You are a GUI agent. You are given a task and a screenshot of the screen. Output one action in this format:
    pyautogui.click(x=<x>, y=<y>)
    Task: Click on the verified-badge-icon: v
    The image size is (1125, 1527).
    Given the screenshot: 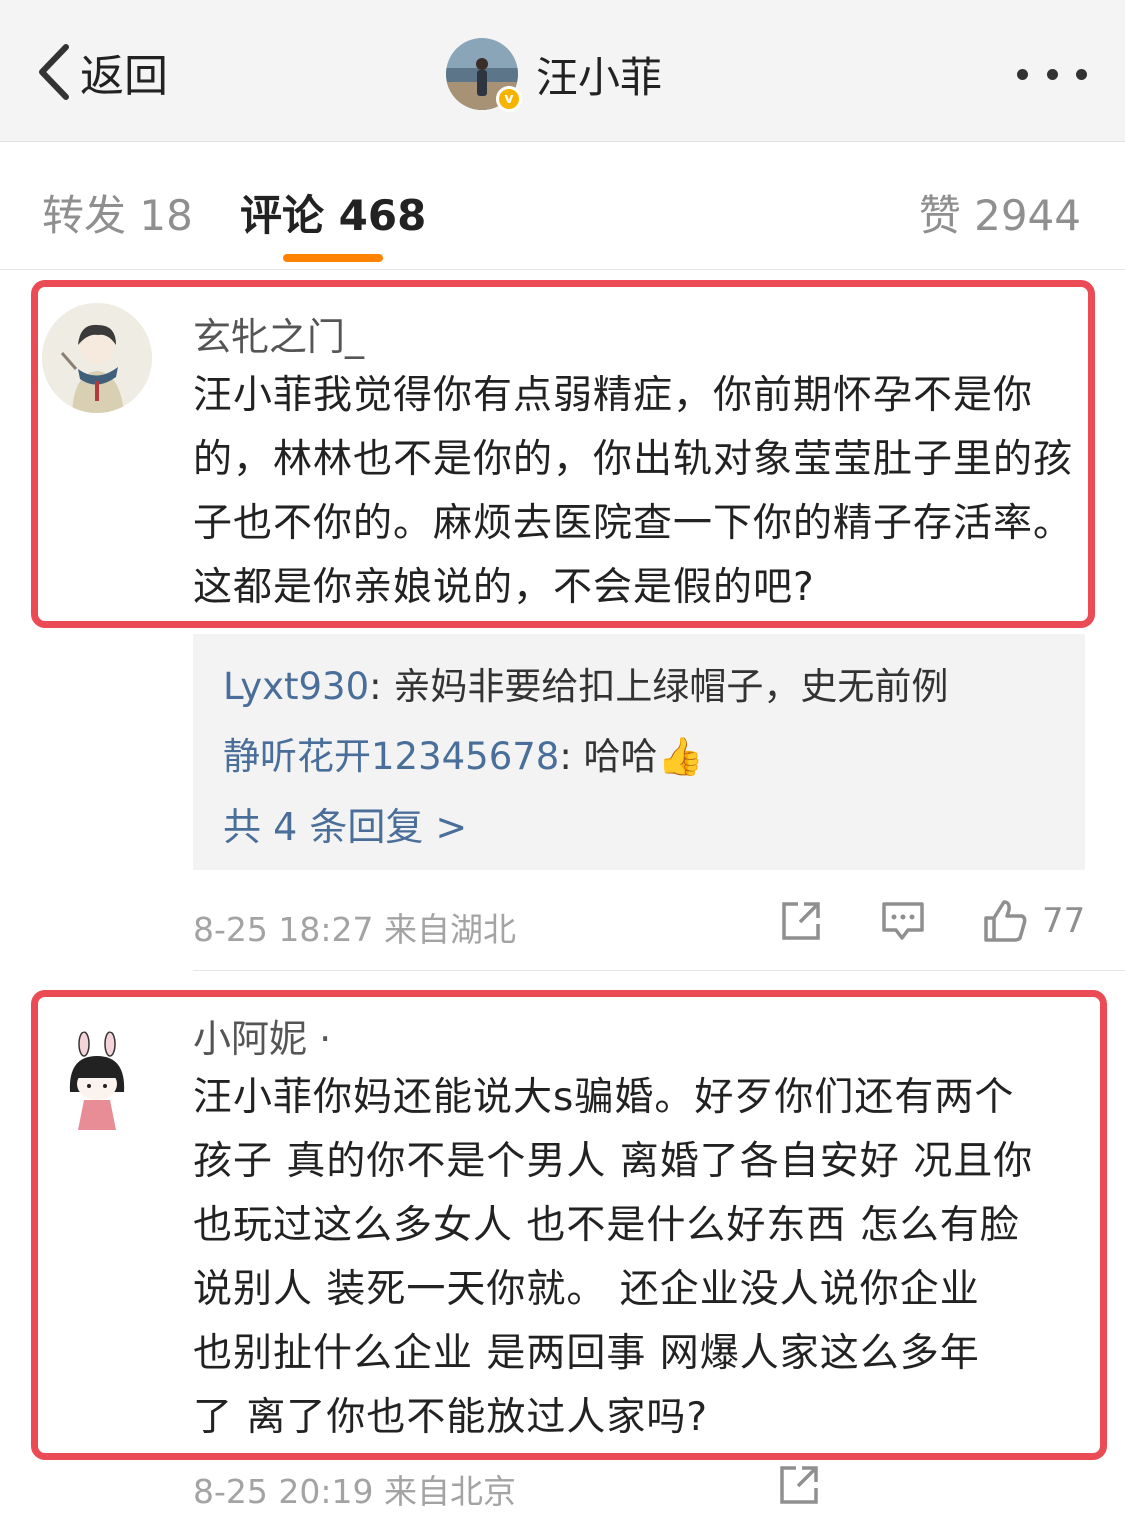 What is the action you would take?
    pyautogui.click(x=509, y=99)
    